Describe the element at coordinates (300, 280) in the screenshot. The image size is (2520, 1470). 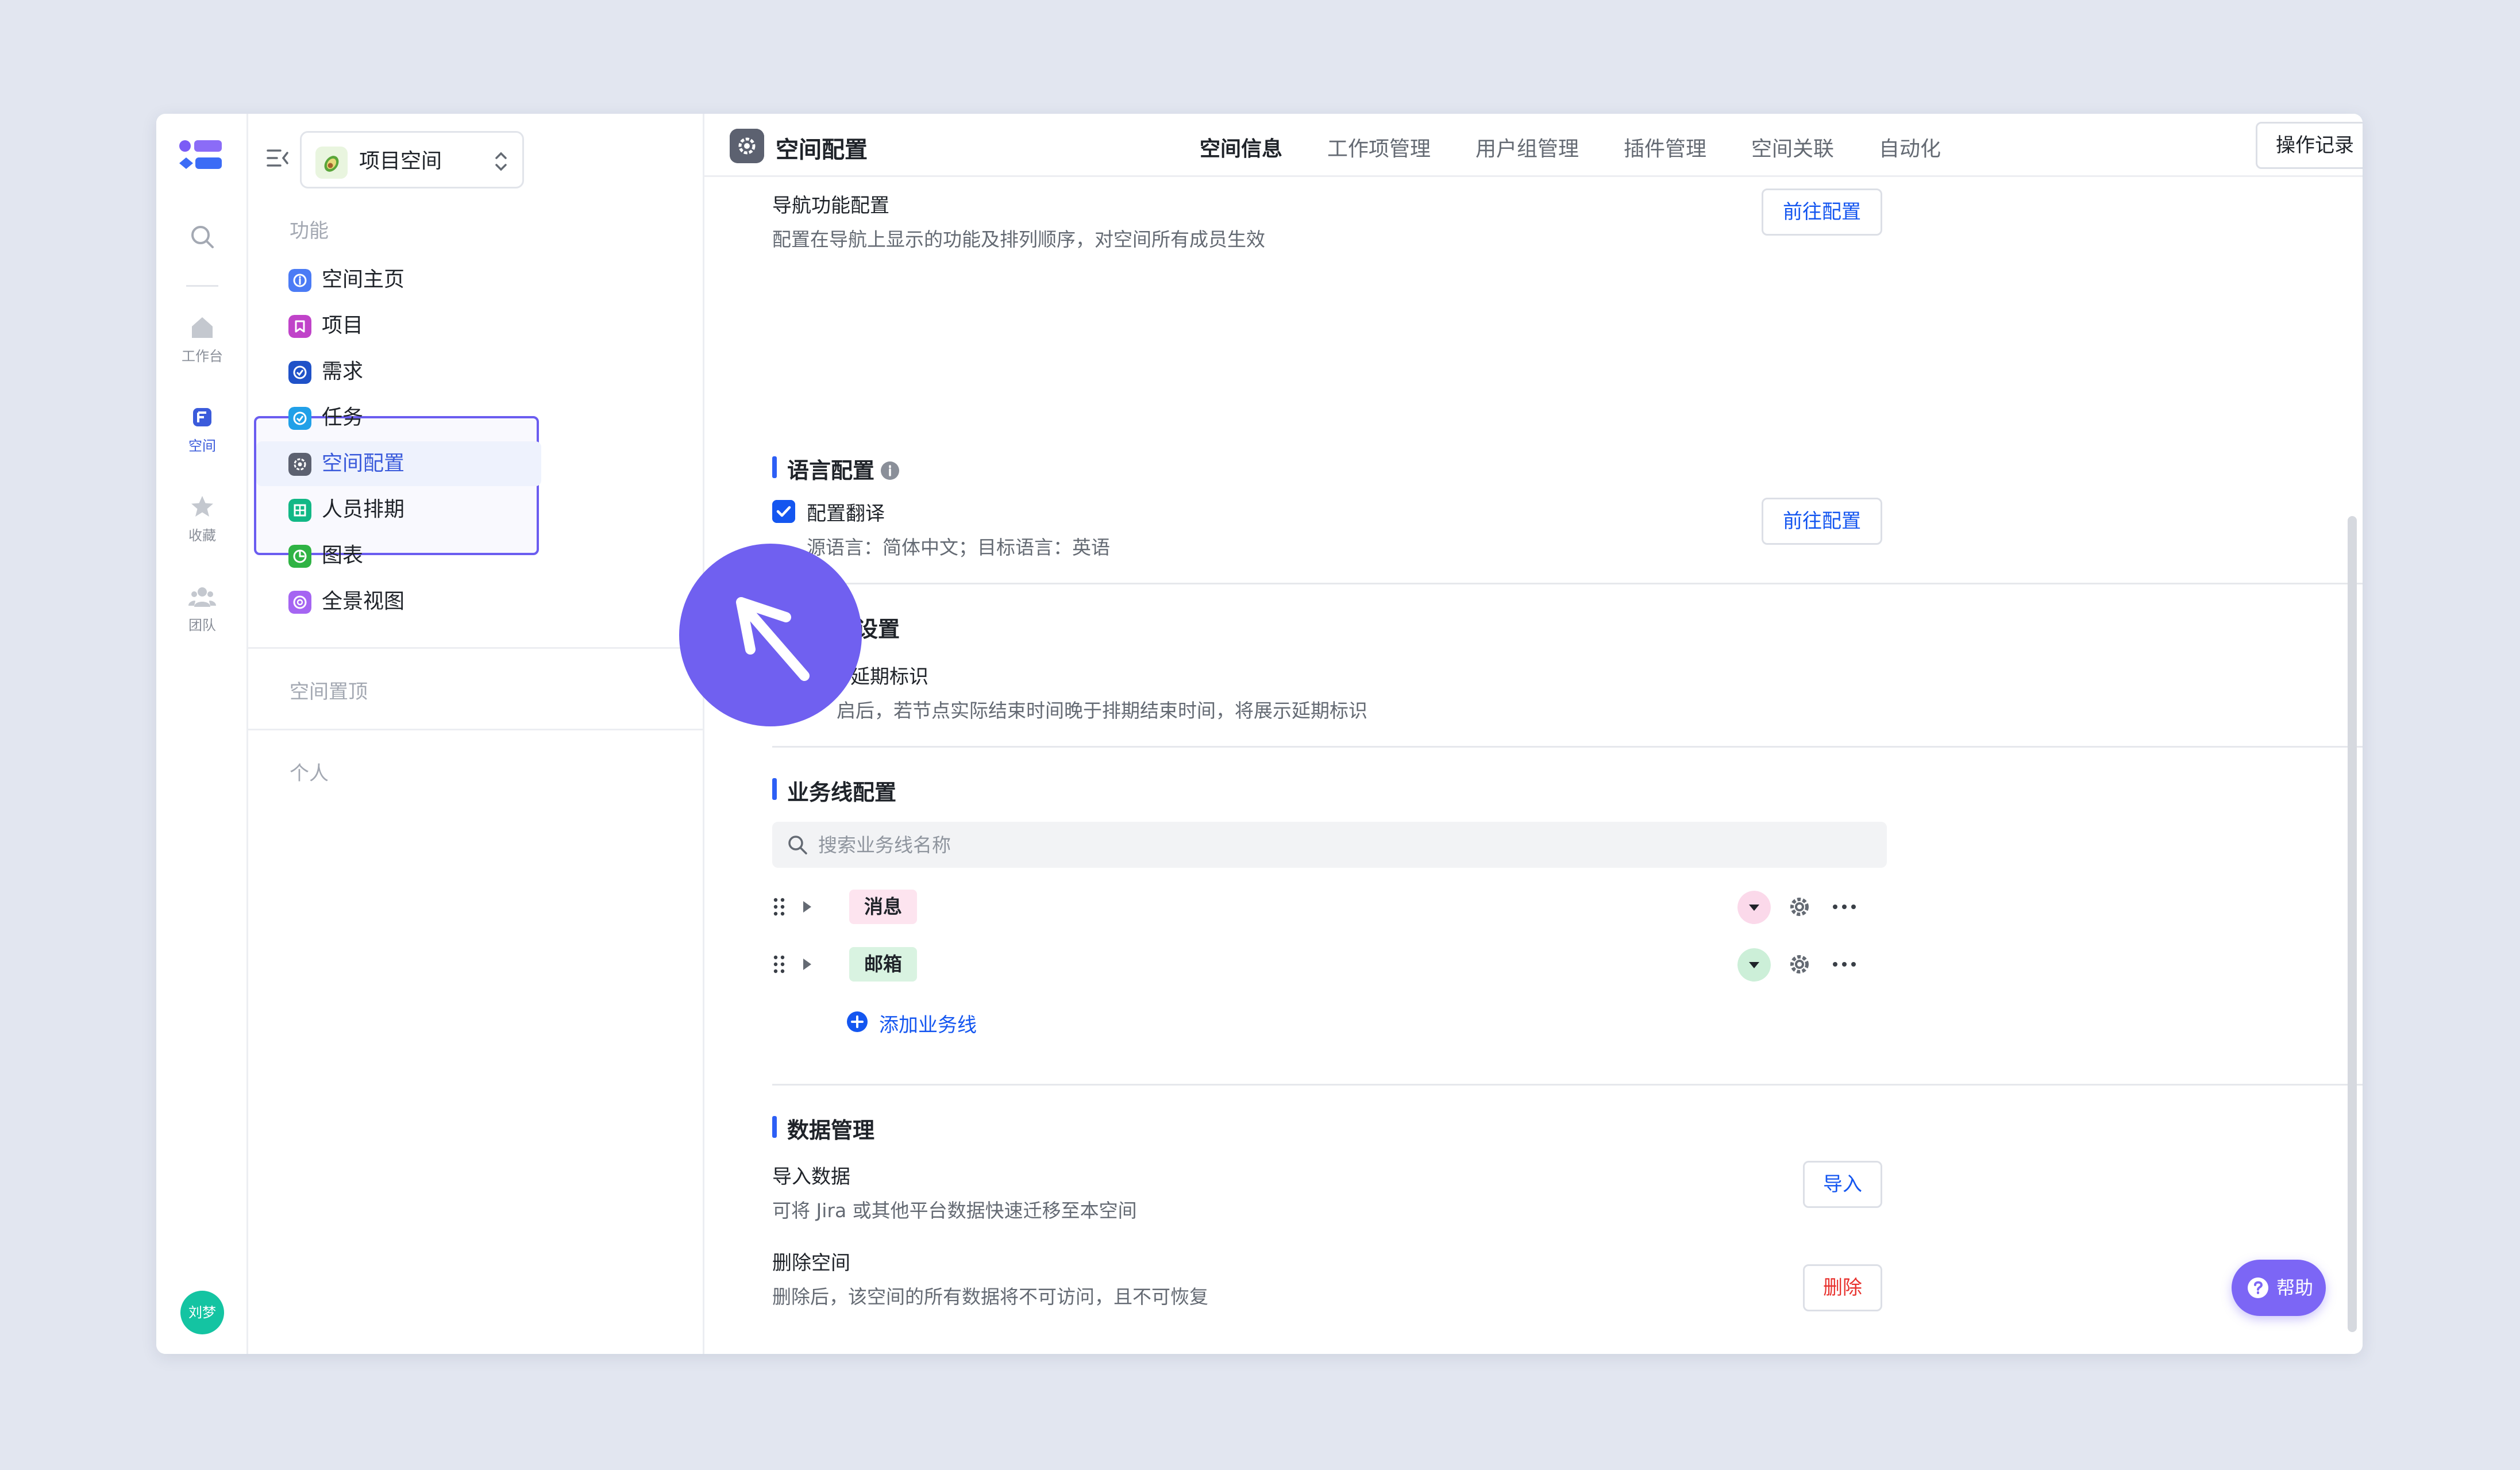
I see `info-circle-icon` at that location.